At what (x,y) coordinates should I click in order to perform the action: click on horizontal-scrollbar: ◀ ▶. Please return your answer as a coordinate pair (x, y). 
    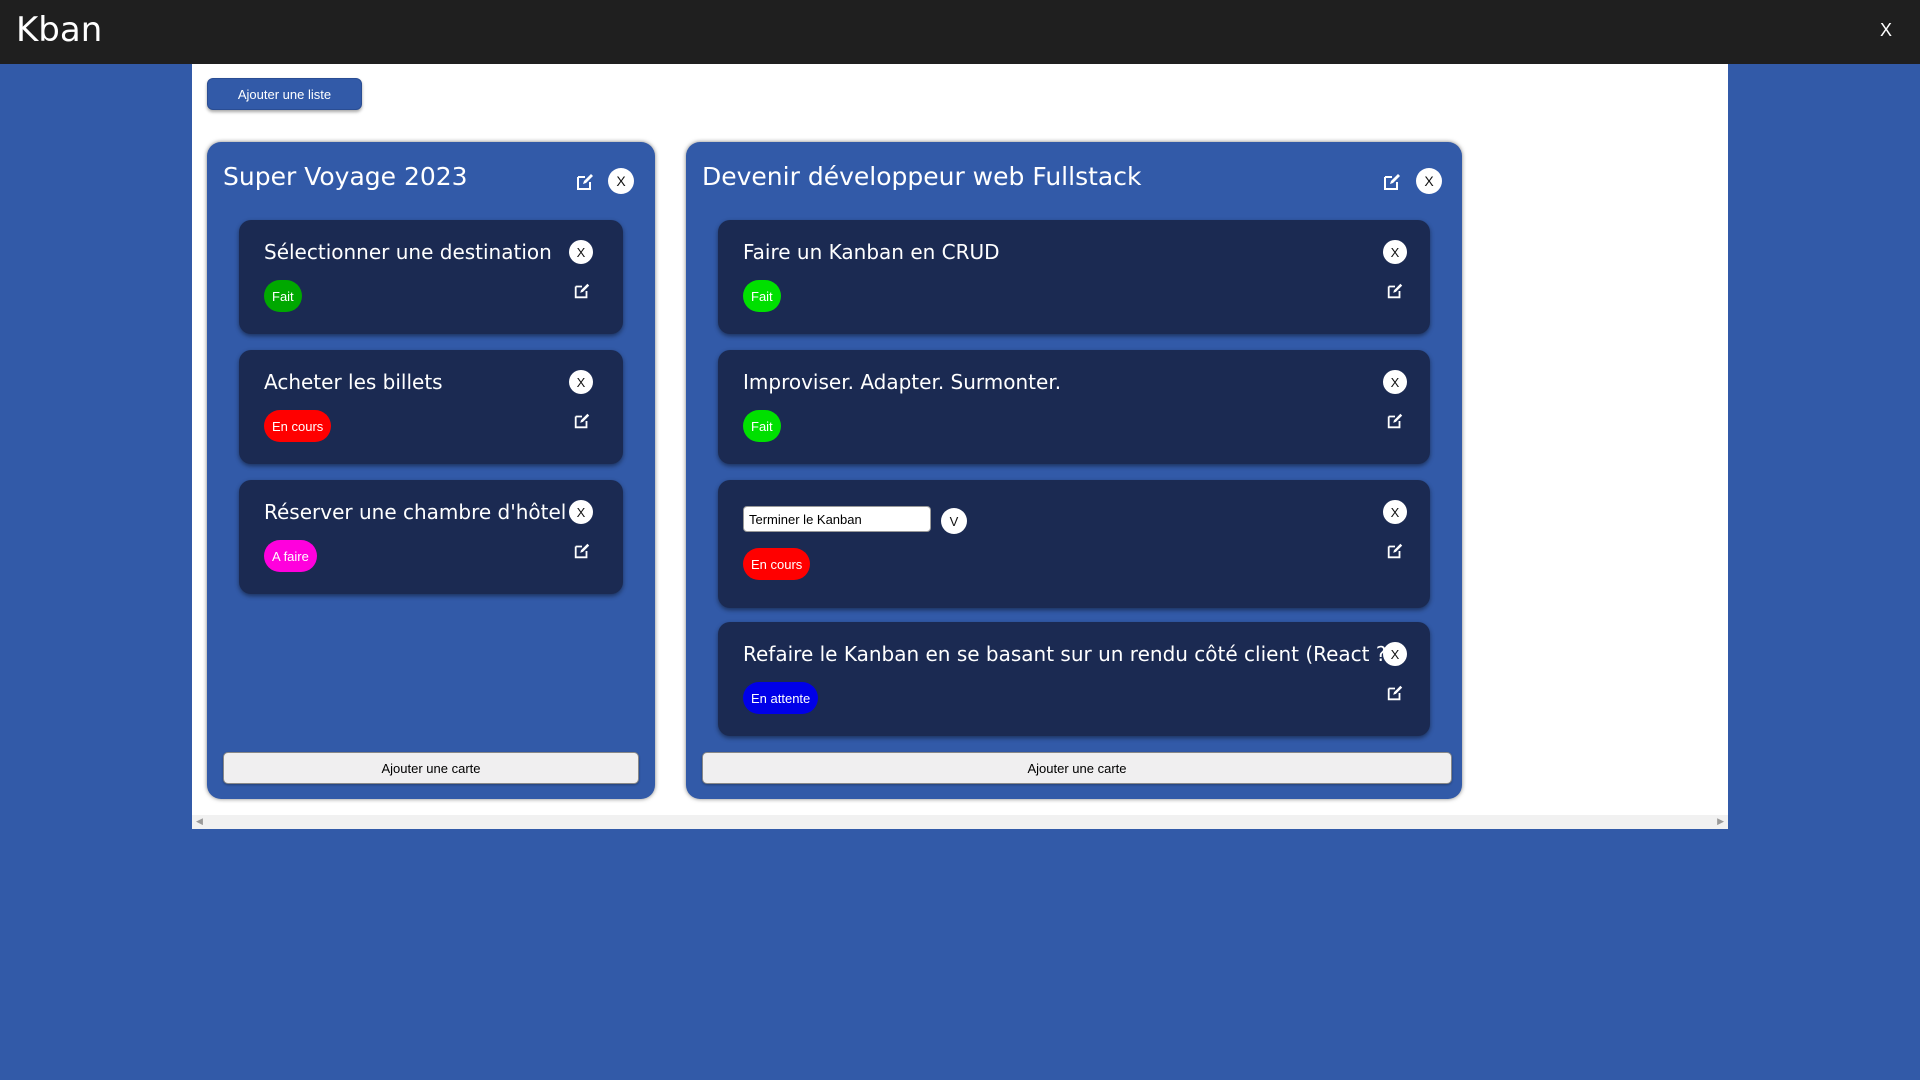
    Looking at the image, I should click on (960, 822).